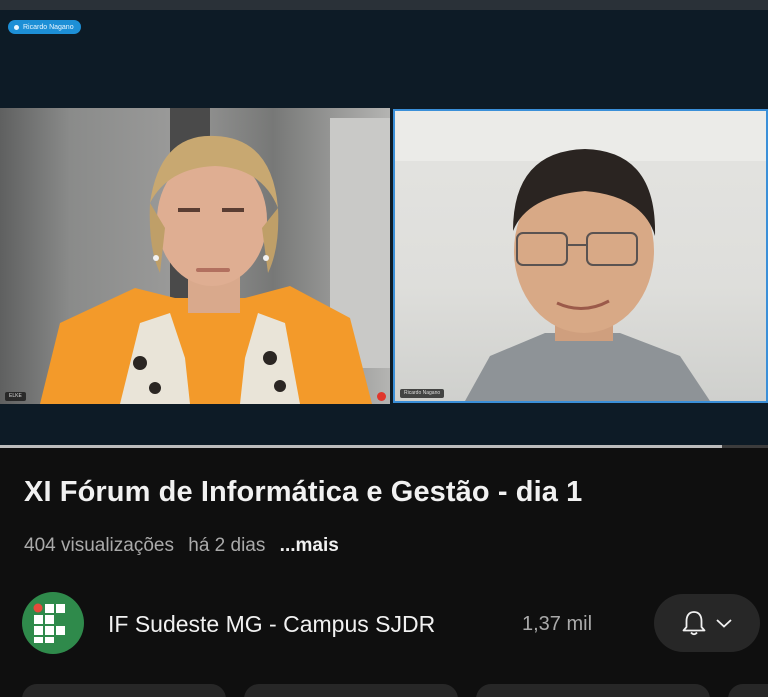 The height and width of the screenshot is (697, 768). What do you see at coordinates (271, 624) in the screenshot?
I see `channel-name: IF Sudeste MG - Campus SJDR` at bounding box center [271, 624].